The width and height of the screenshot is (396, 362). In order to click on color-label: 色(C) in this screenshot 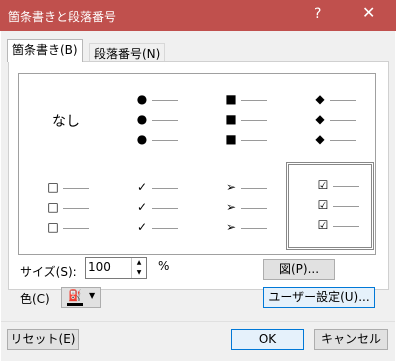, I will do `click(35, 299)`.